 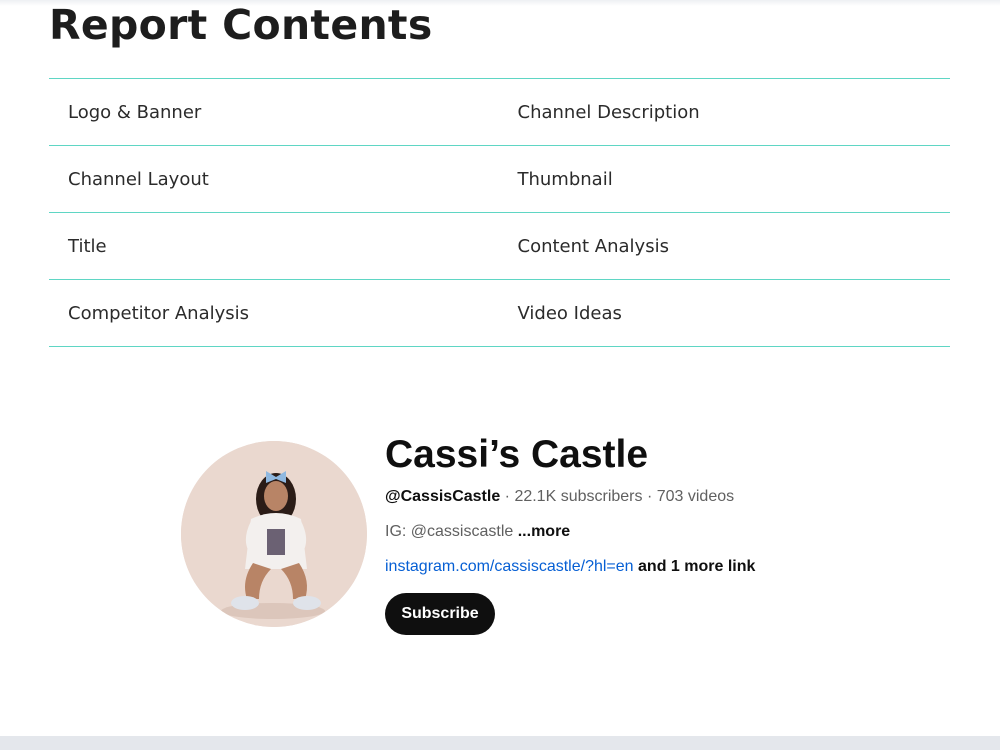 I want to click on table-row: Logo & Banner Channel Description, so click(x=499, y=112).